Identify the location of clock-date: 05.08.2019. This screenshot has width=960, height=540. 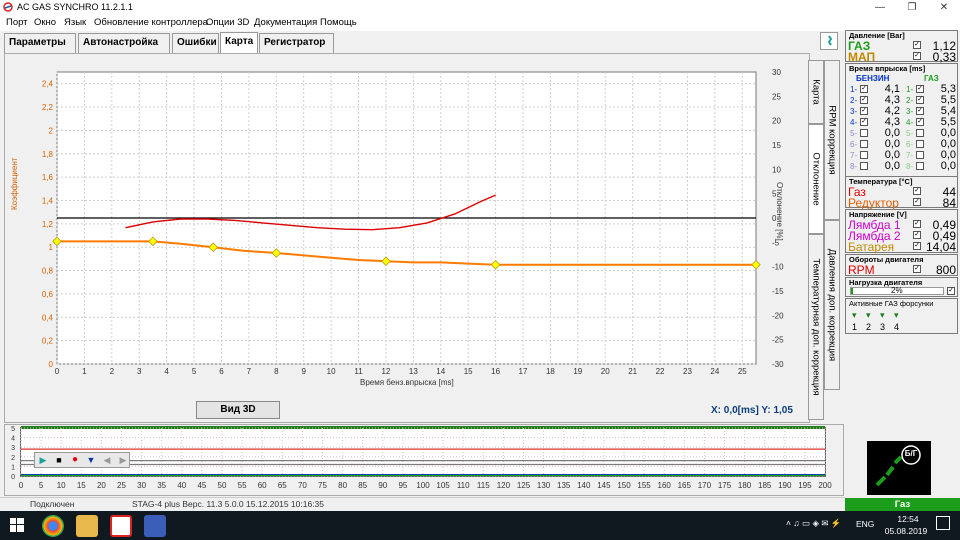
(906, 531).